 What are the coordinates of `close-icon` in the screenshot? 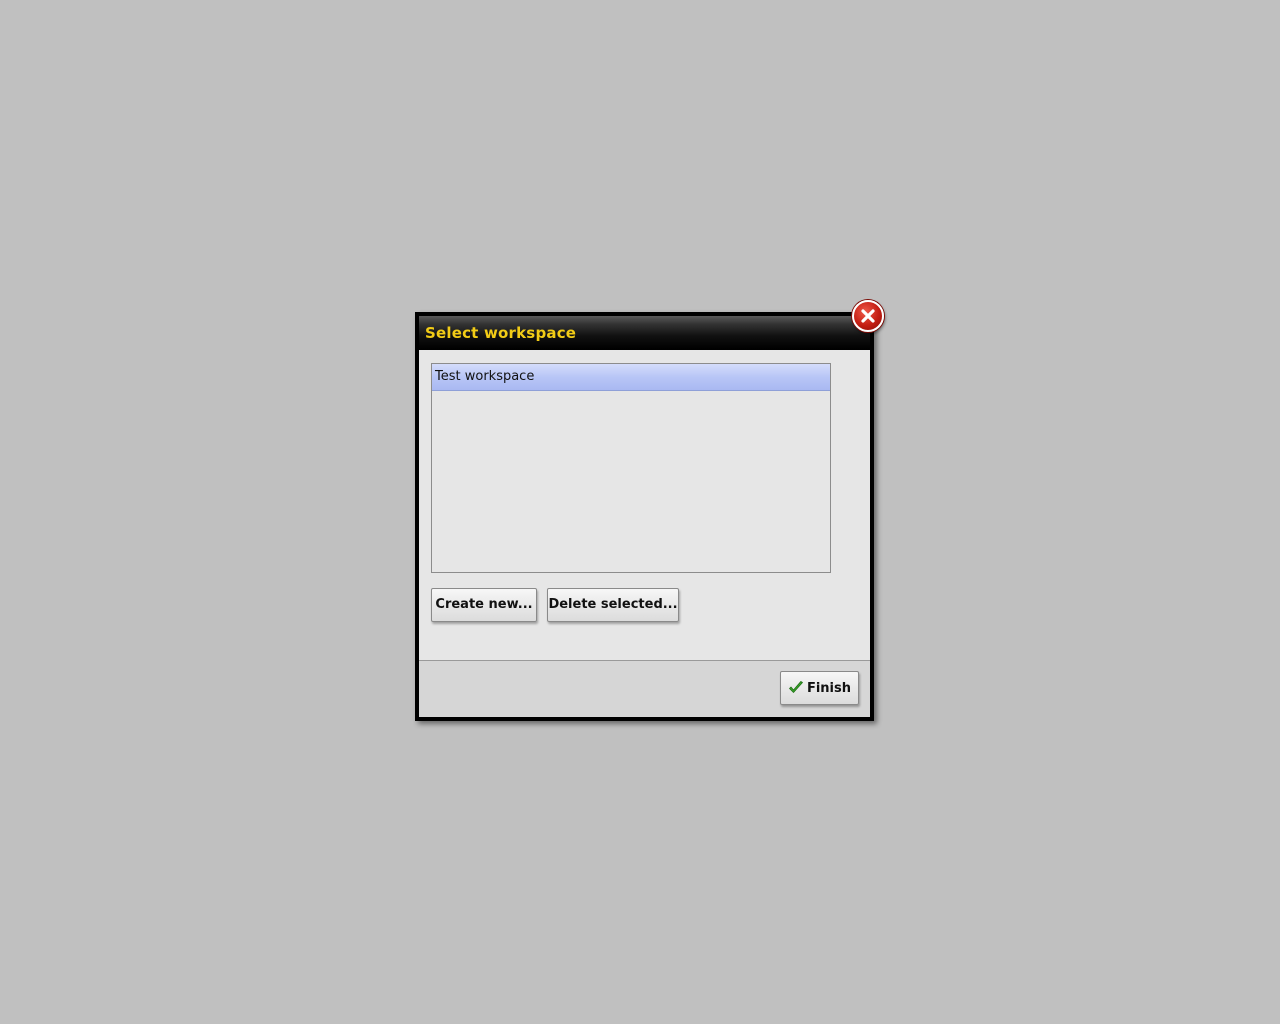 It's located at (868, 316).